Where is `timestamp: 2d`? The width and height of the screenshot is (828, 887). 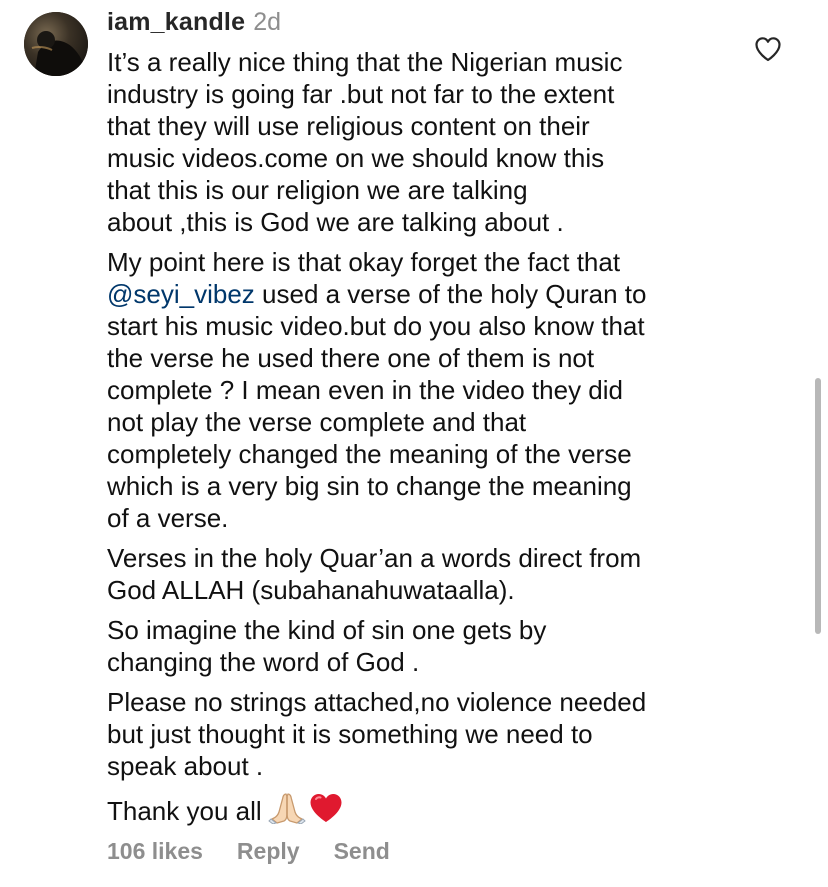
timestamp: 2d is located at coordinates (267, 22).